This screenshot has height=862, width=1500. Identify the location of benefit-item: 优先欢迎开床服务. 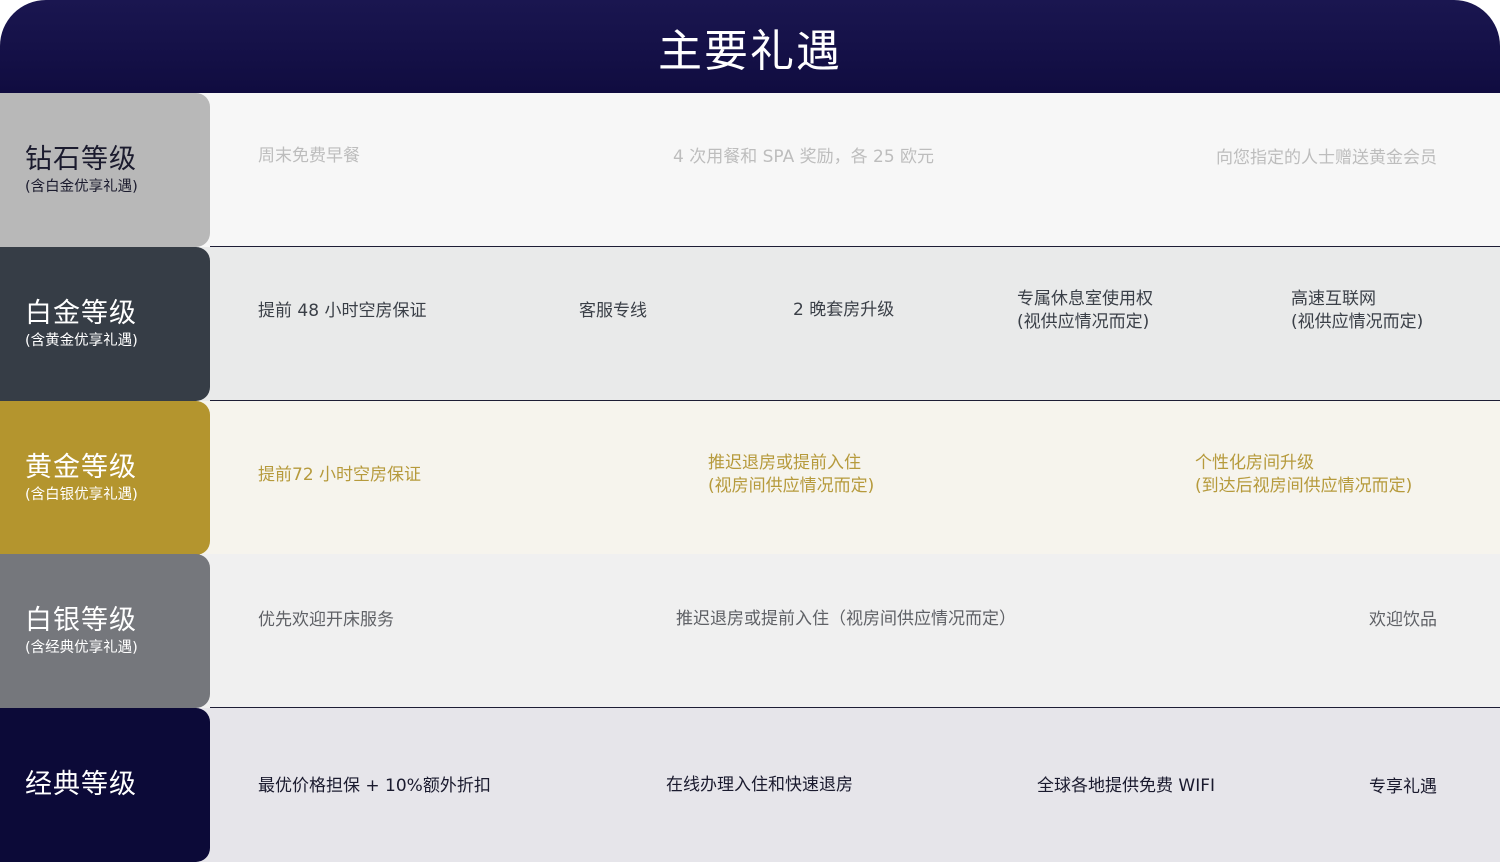
(326, 620).